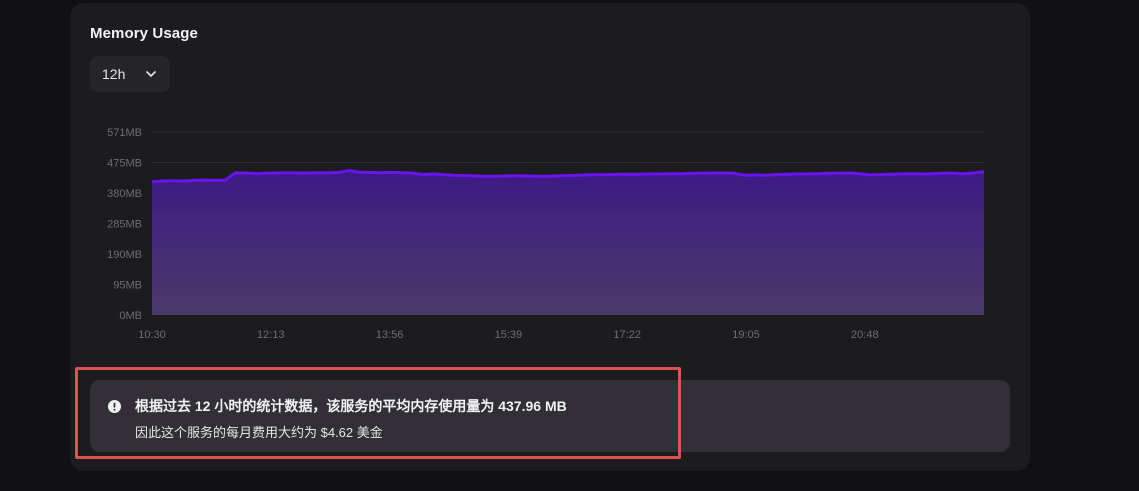  I want to click on average-memory-text: 根据过去 12 小时的统计数据，该服务的平均内存使用量为 437.96 MB, so click(351, 406).